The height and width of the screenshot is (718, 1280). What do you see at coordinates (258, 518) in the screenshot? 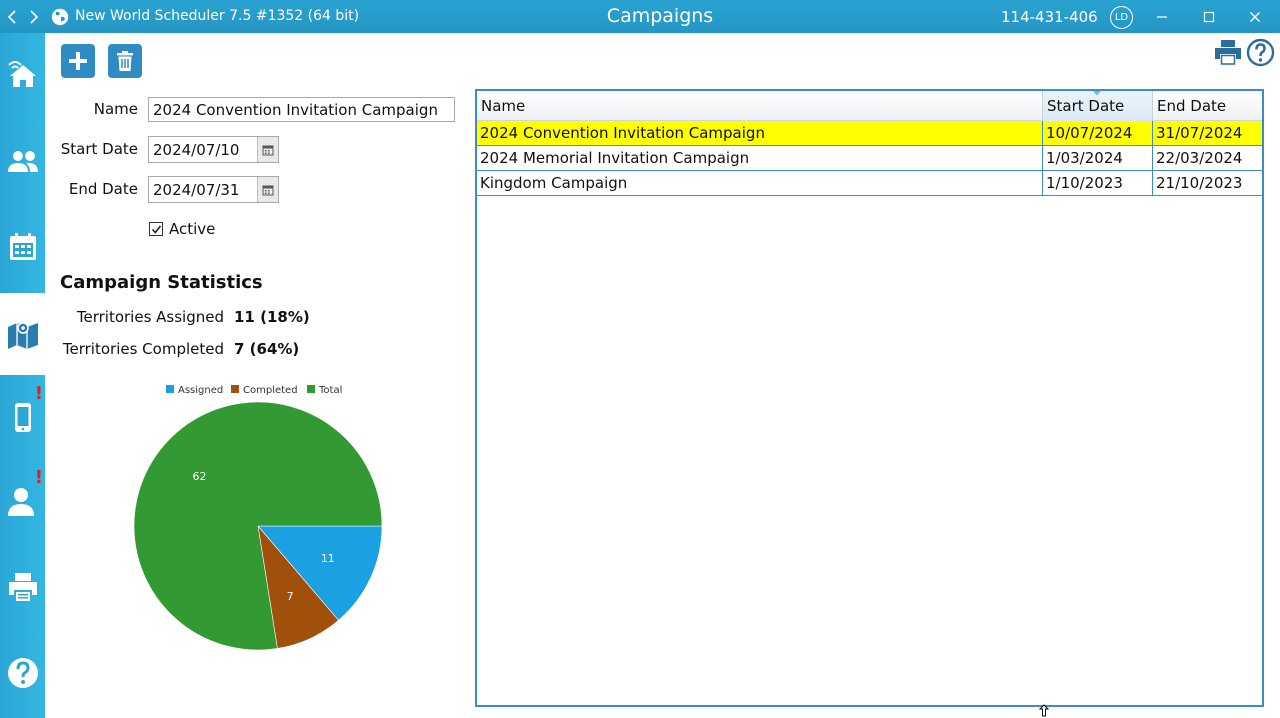
I see `campaign-pie-chart: Assigned Completed Total 11 7 62` at bounding box center [258, 518].